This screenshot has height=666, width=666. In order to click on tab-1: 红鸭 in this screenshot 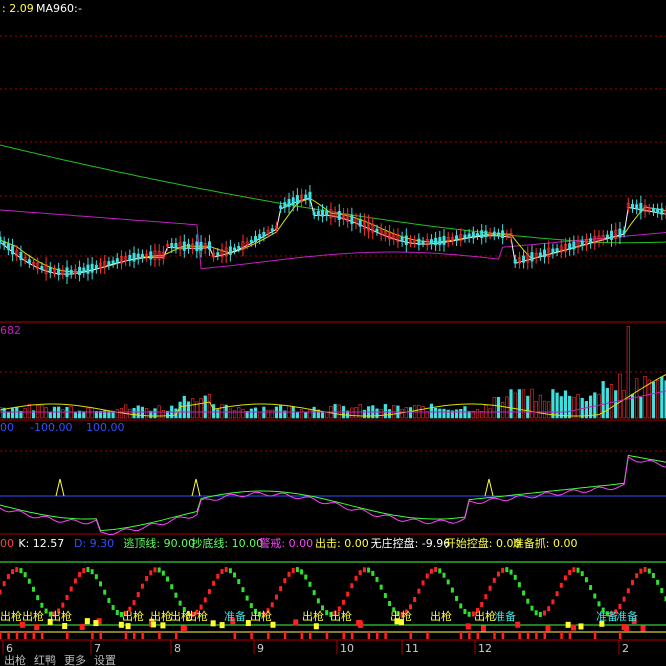, I will do `click(45, 660)`.